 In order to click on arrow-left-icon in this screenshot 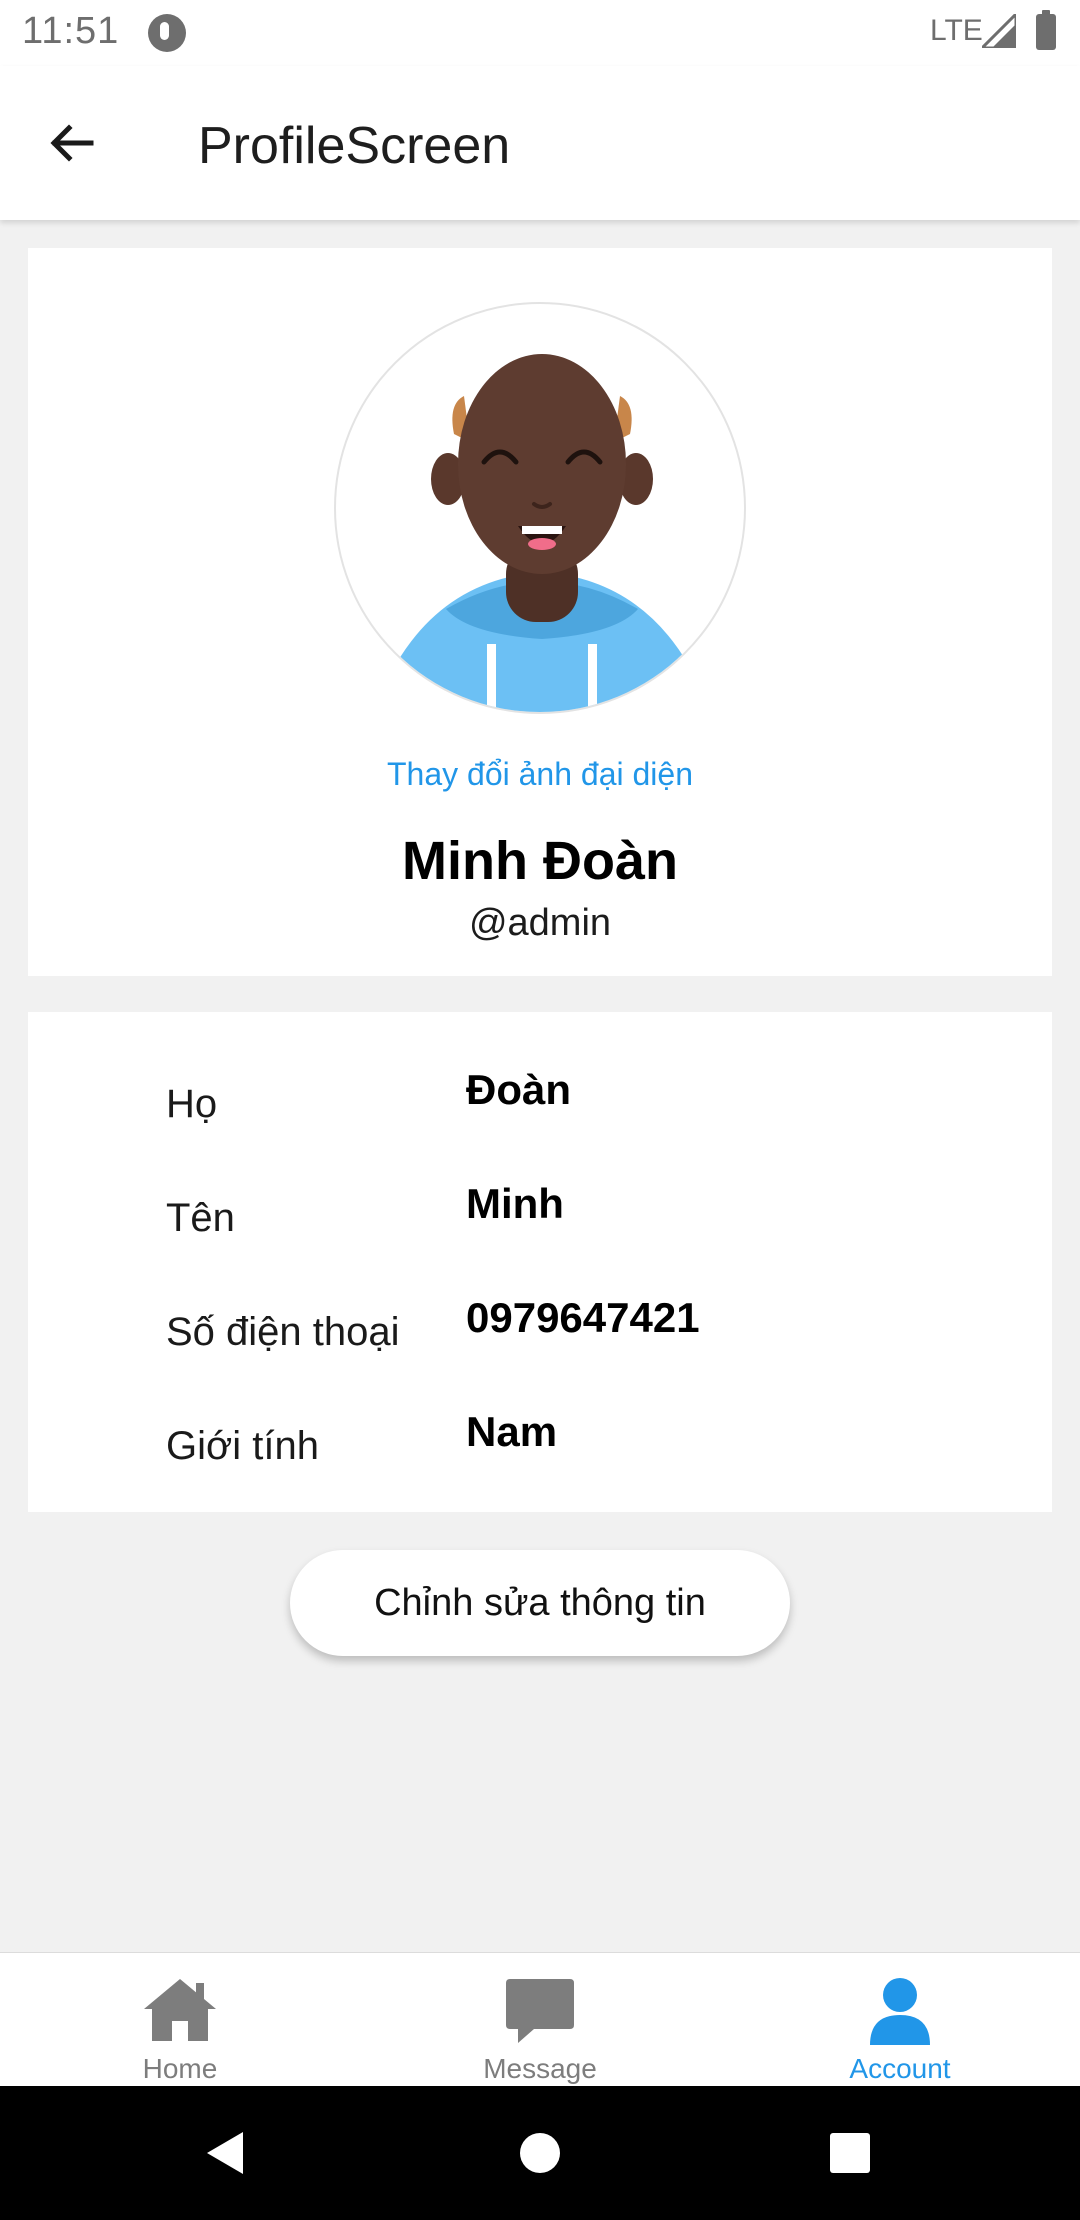, I will do `click(72, 143)`.